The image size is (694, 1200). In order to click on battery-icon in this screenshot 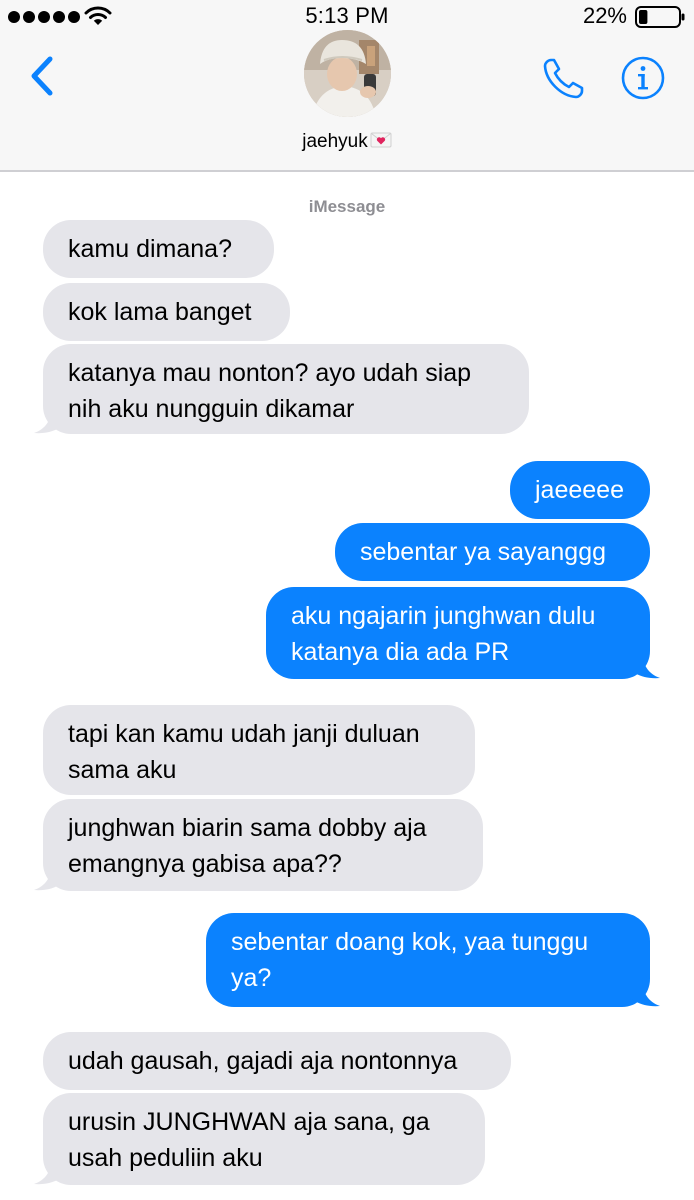, I will do `click(660, 17)`.